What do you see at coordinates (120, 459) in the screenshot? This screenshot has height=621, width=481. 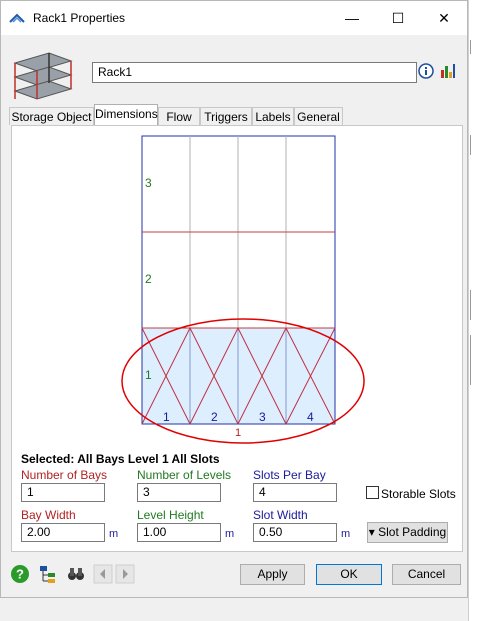 I see `selection-title: Selected: All Bays Level 1 All Slots` at bounding box center [120, 459].